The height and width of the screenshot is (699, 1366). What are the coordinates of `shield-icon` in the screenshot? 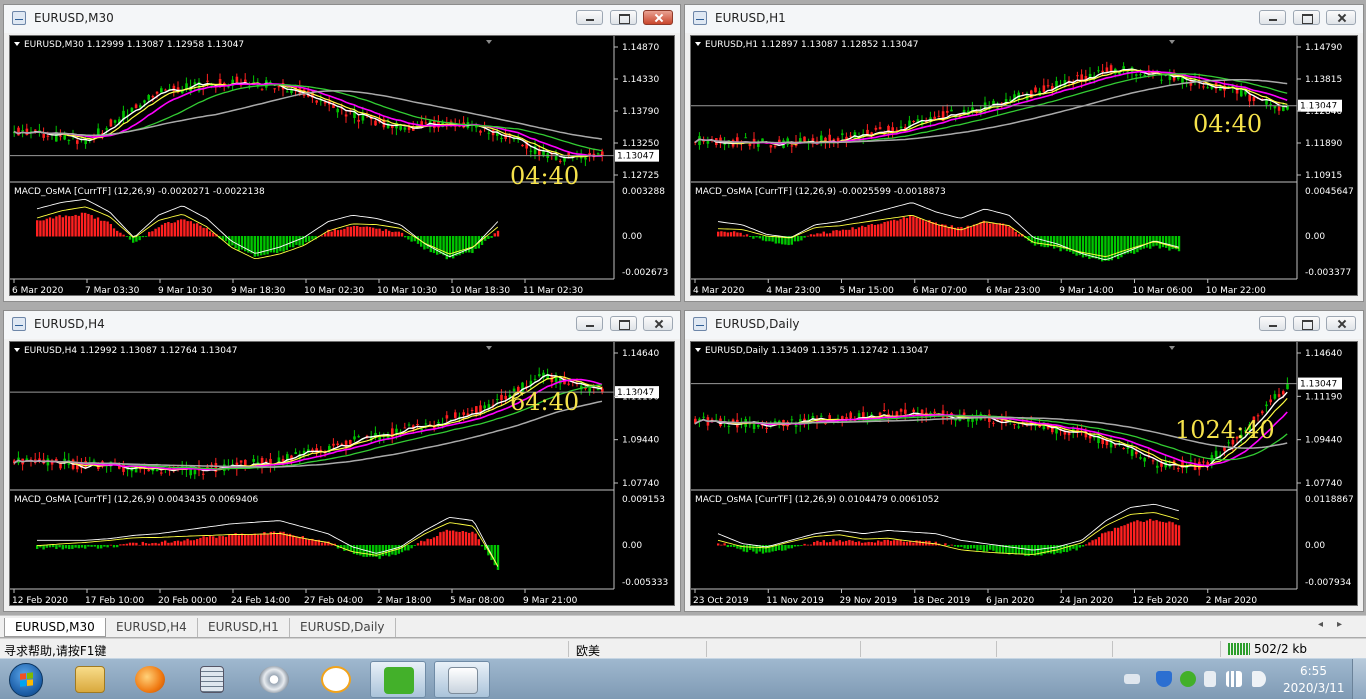 It's located at (1164, 679).